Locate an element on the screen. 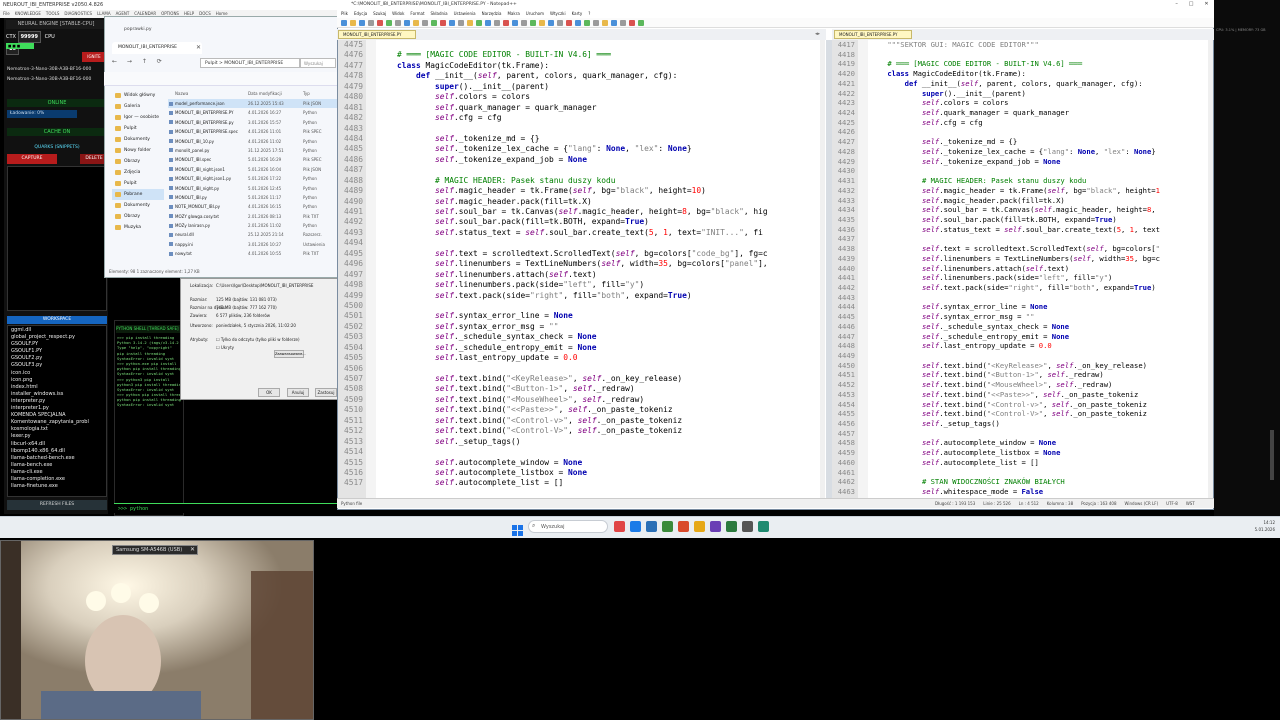 The image size is (1280, 720). explorer-tab: MONOLIT_IBI_ENTERPRISE is located at coordinates (157, 48).